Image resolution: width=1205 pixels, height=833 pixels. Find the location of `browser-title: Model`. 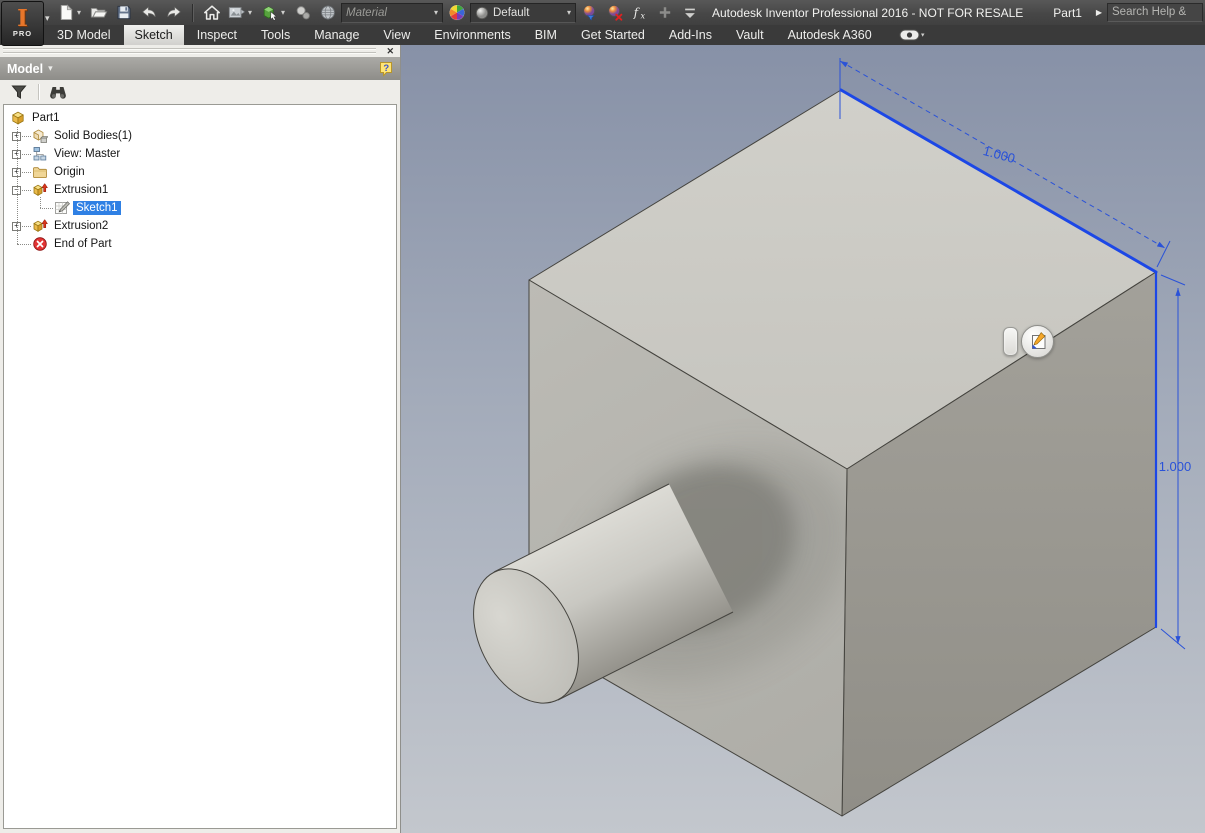

browser-title: Model is located at coordinates (25, 69).